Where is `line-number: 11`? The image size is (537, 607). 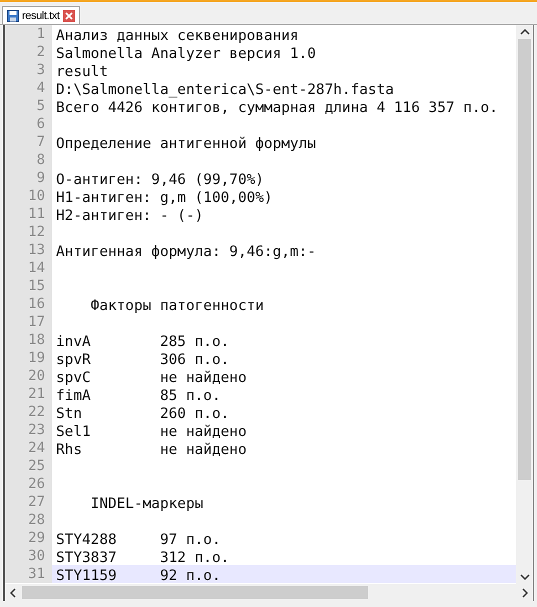
line-number: 11 is located at coordinates (28, 214).